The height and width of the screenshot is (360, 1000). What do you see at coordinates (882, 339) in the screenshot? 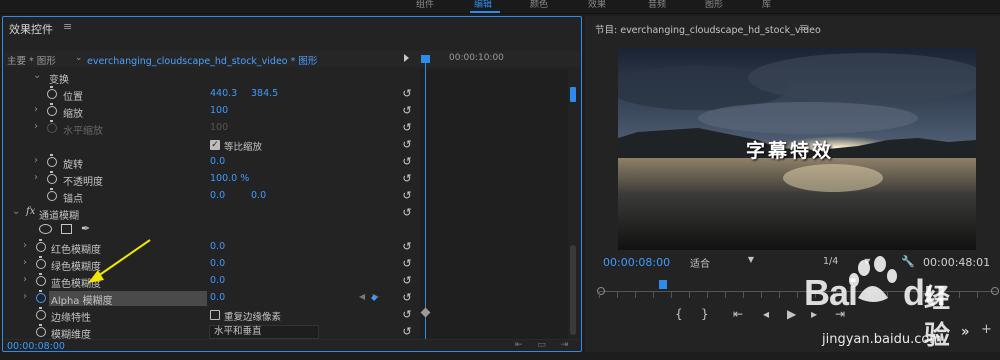
I see `watermark-url: jingyan.baidu.com` at bounding box center [882, 339].